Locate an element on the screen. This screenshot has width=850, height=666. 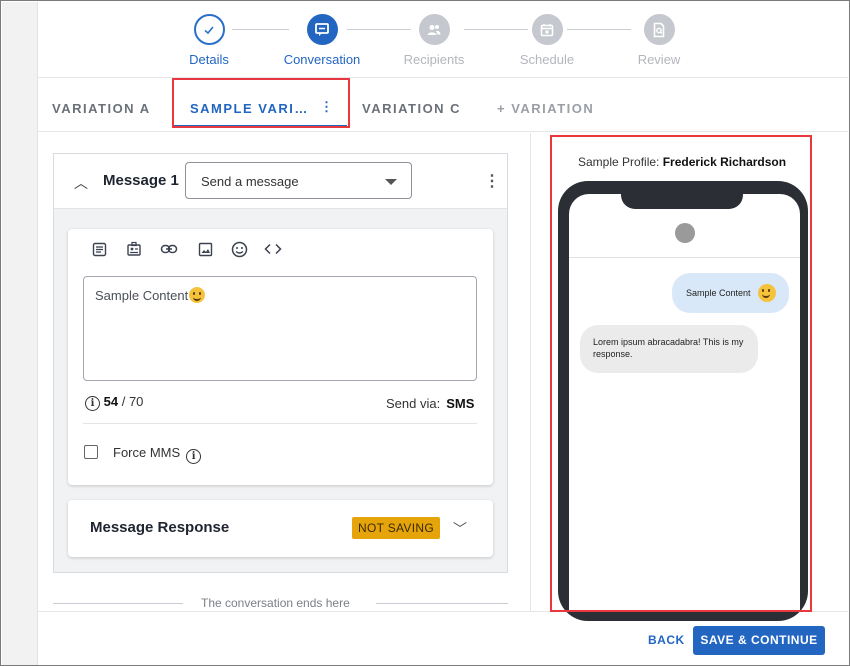
step-details: Details is located at coordinates (209, 40).